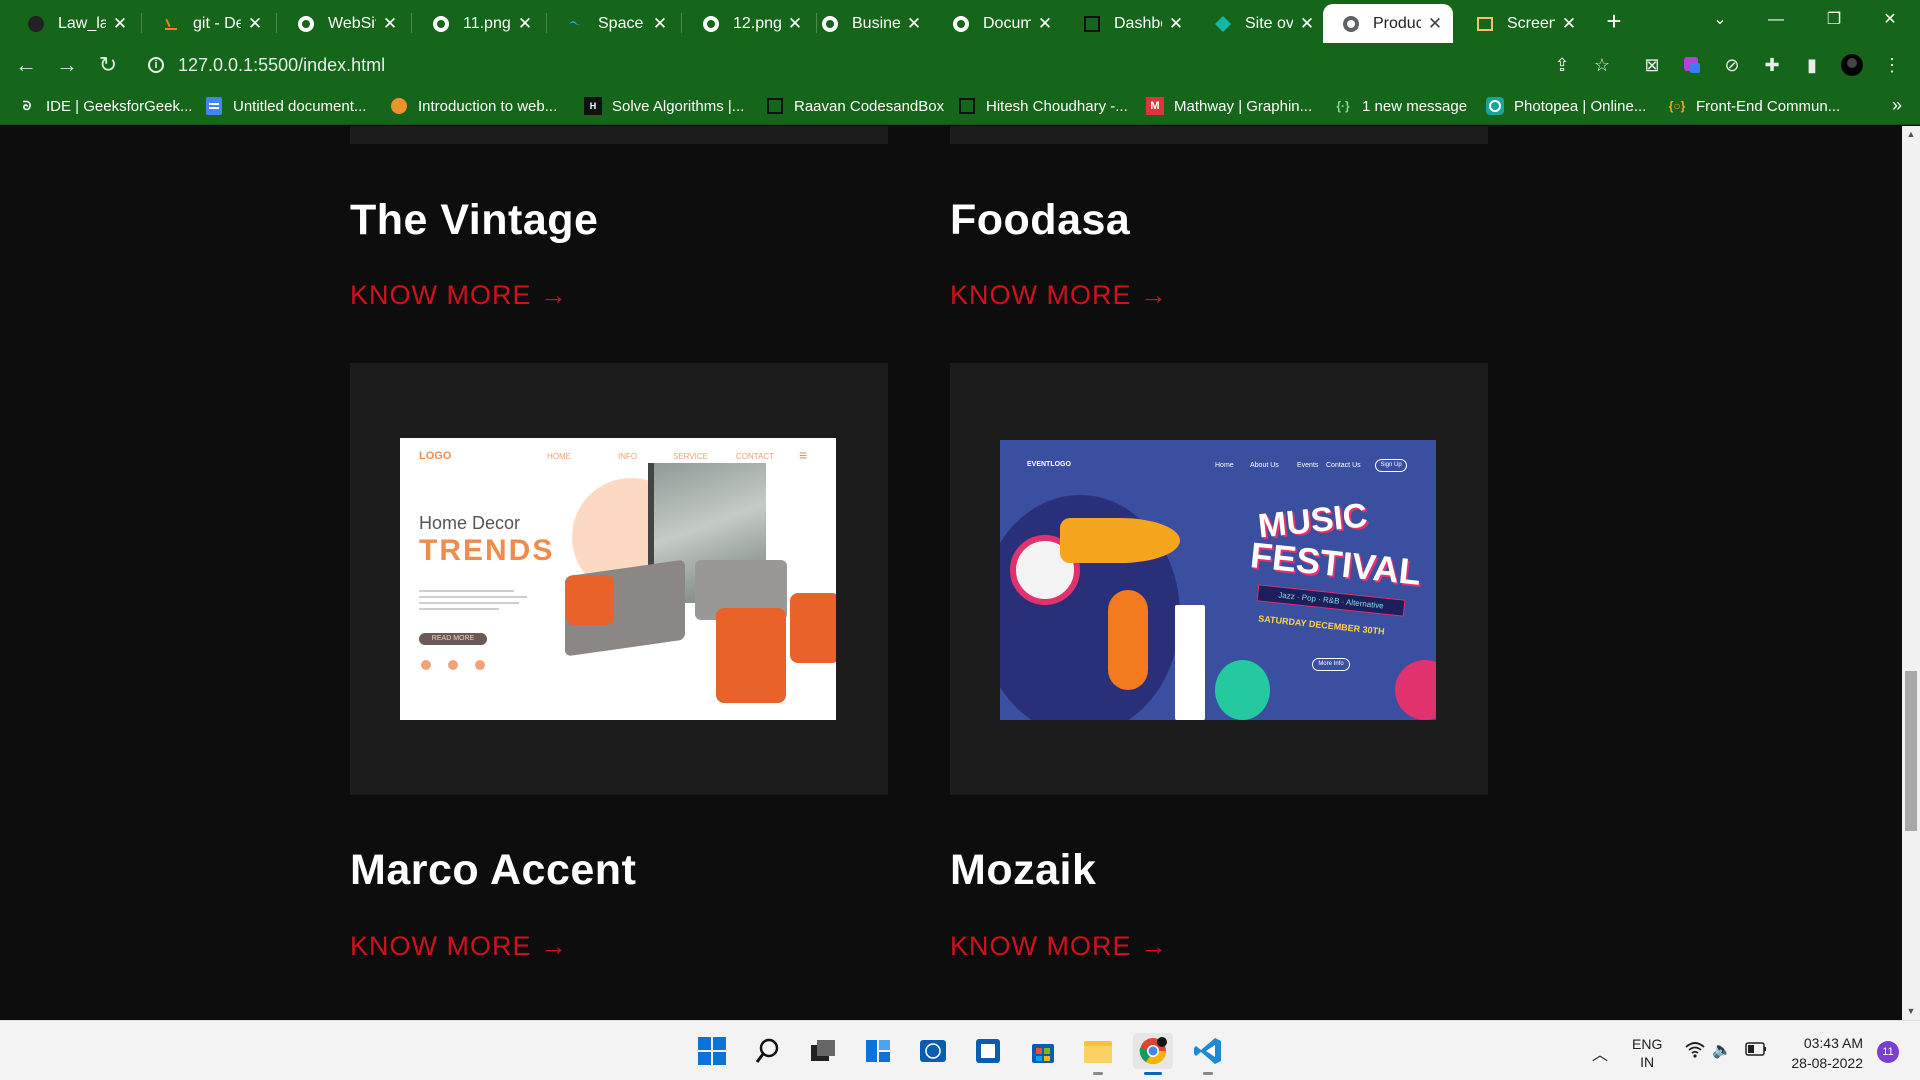 This screenshot has width=1920, height=1080. What do you see at coordinates (1600, 1053) in the screenshot?
I see `chevron-up-icon: ︿` at bounding box center [1600, 1053].